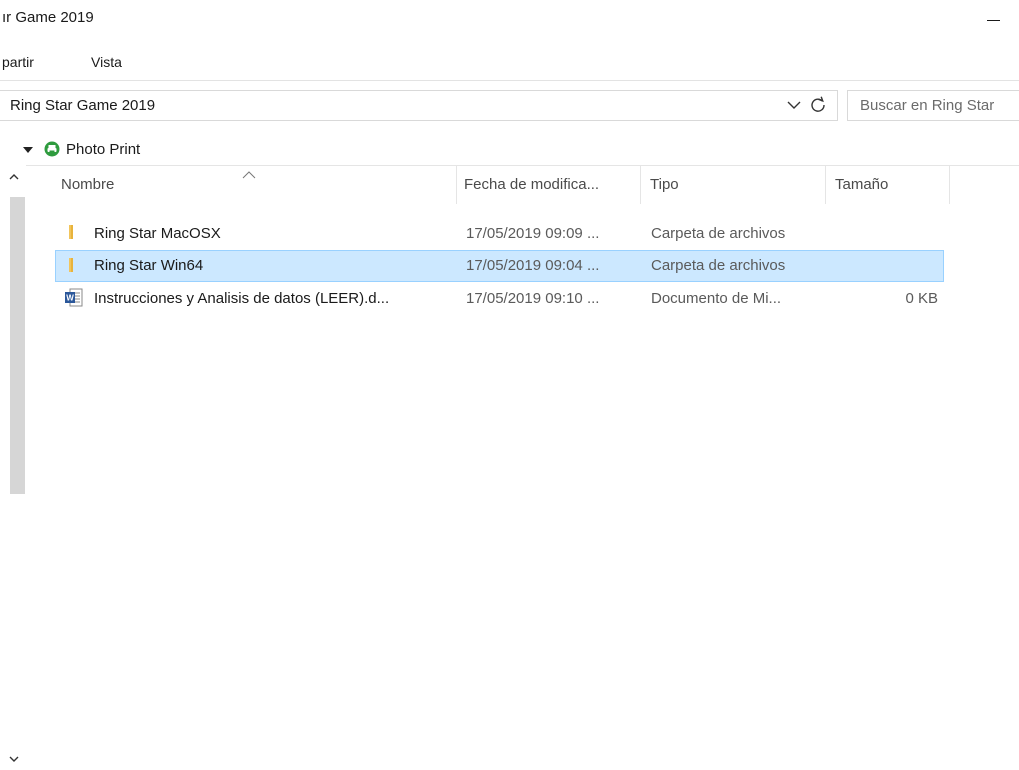 The image size is (1019, 770). What do you see at coordinates (509, 80) in the screenshot?
I see `ribbon-divider` at bounding box center [509, 80].